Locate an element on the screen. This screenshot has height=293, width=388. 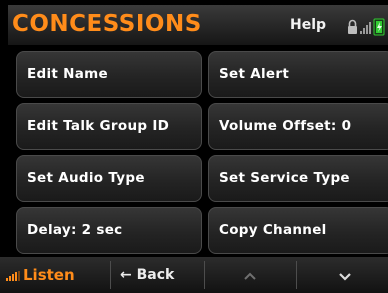
scroll-up-button is located at coordinates (250, 275).